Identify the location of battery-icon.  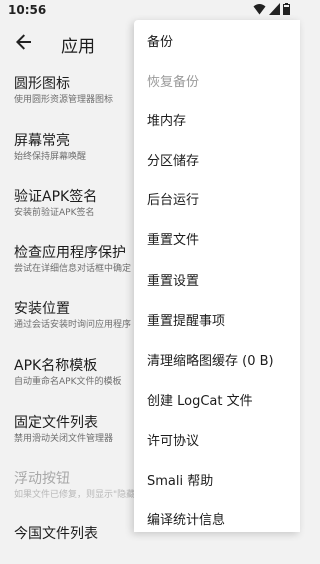
(286, 9).